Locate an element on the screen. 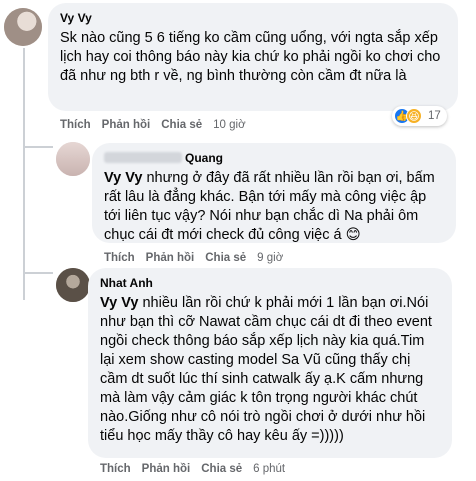 The width and height of the screenshot is (476, 481). reply-actions: Thích Phản hồi Chia sẻ 6 phút is located at coordinates (192, 469).